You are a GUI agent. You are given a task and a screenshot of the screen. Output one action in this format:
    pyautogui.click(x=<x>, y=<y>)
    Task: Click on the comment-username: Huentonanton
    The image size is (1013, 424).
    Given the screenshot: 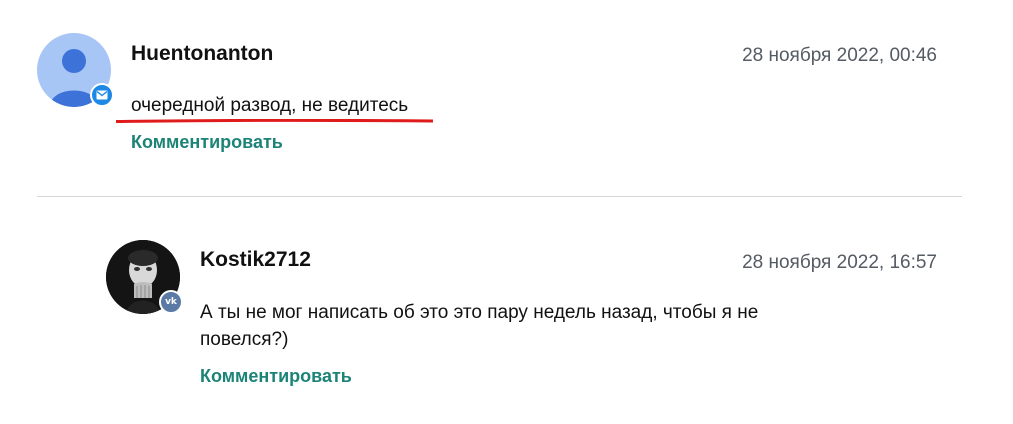 What is the action you would take?
    pyautogui.click(x=202, y=54)
    